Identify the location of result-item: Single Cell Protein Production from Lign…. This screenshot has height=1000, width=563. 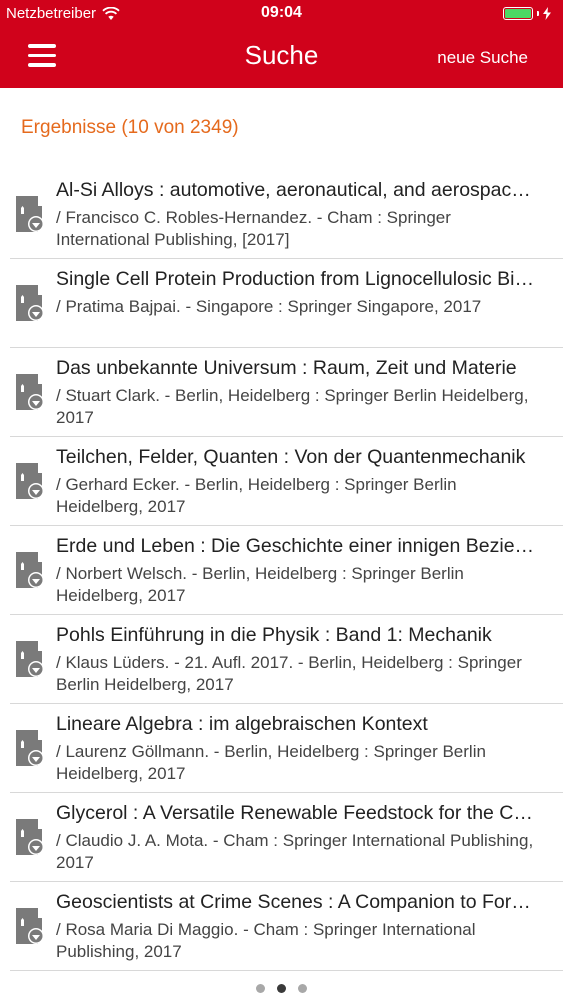
(286, 303).